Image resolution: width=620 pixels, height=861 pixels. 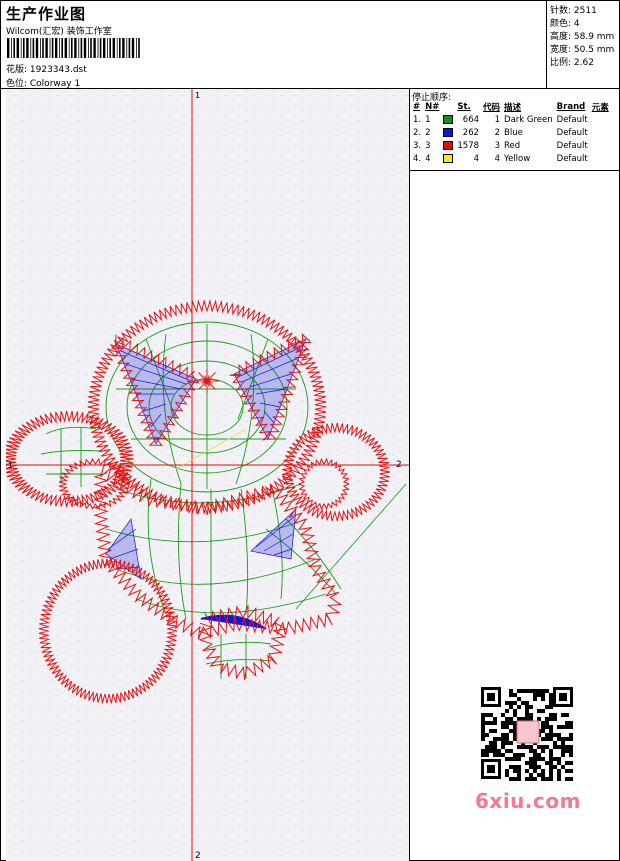 What do you see at coordinates (399, 465) in the screenshot?
I see `axis-label-right: 2` at bounding box center [399, 465].